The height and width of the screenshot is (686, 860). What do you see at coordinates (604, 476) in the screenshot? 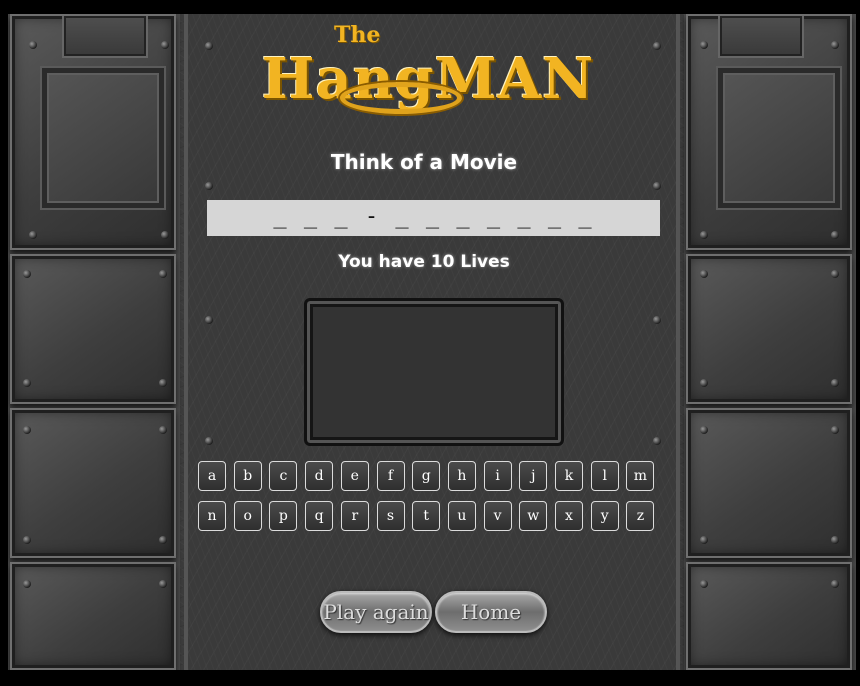
I see `letter-key-l: l` at bounding box center [604, 476].